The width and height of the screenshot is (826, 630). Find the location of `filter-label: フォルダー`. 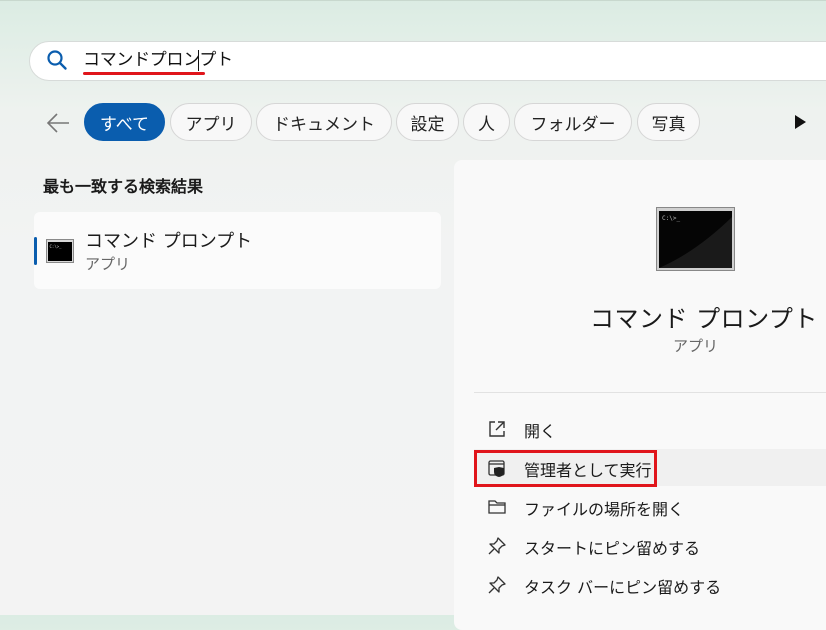

filter-label: フォルダー is located at coordinates (573, 124).